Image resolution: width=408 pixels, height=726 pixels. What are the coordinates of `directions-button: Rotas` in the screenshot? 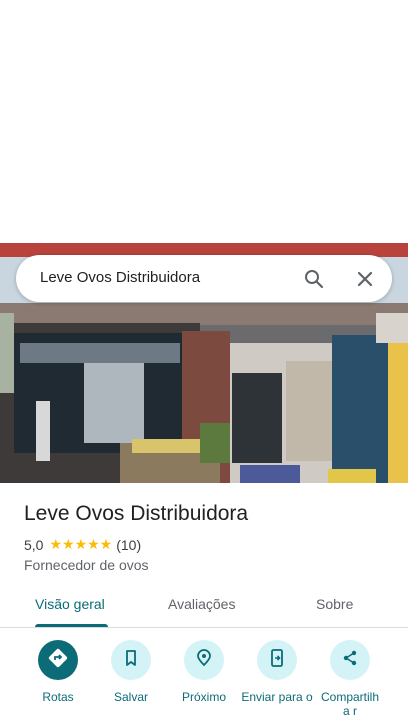 It's located at (58, 672).